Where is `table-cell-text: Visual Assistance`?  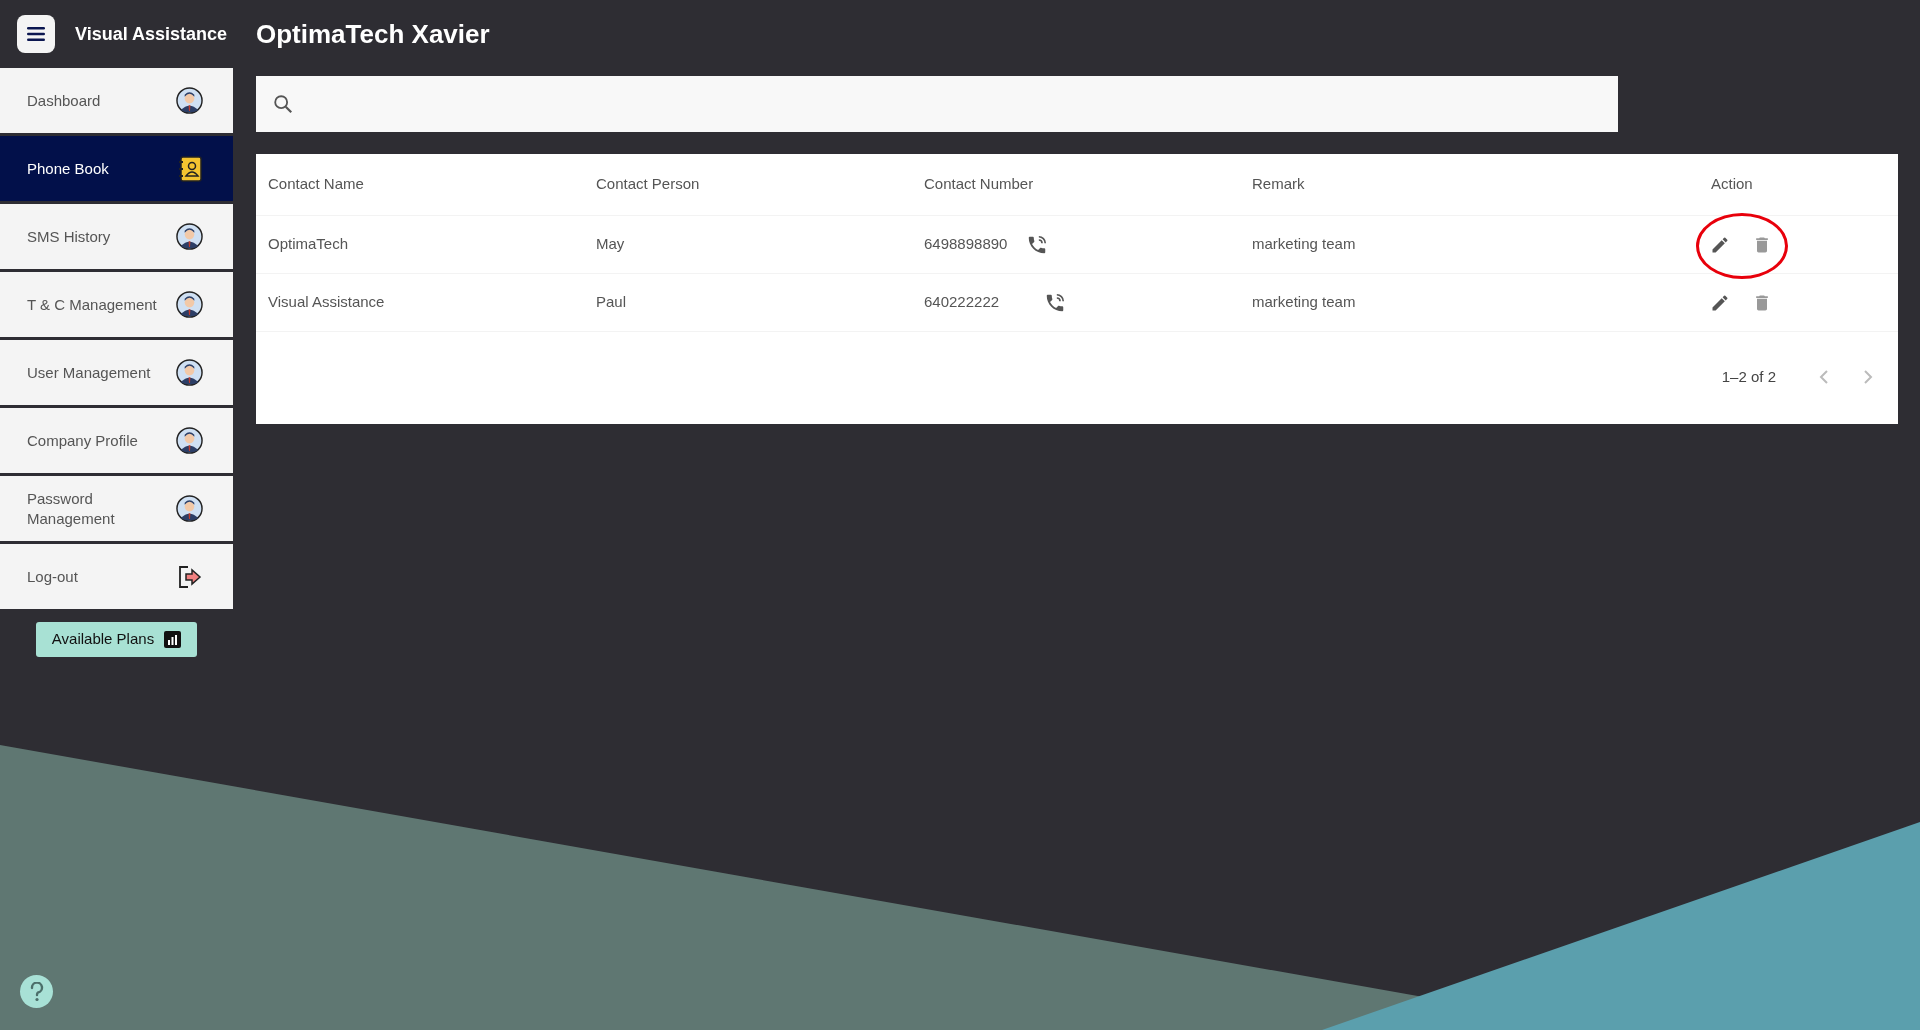
table-cell-text: Visual Assistance is located at coordinates (327, 302).